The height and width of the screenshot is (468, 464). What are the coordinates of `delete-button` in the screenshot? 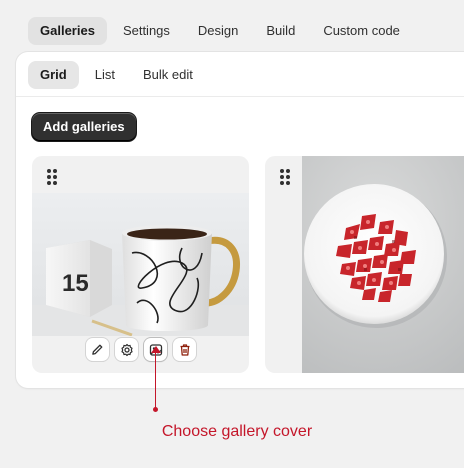 It's located at (184, 349).